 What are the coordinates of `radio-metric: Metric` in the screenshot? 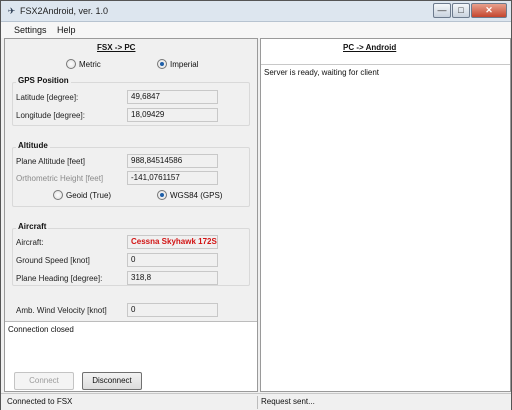 It's located at (83, 64).